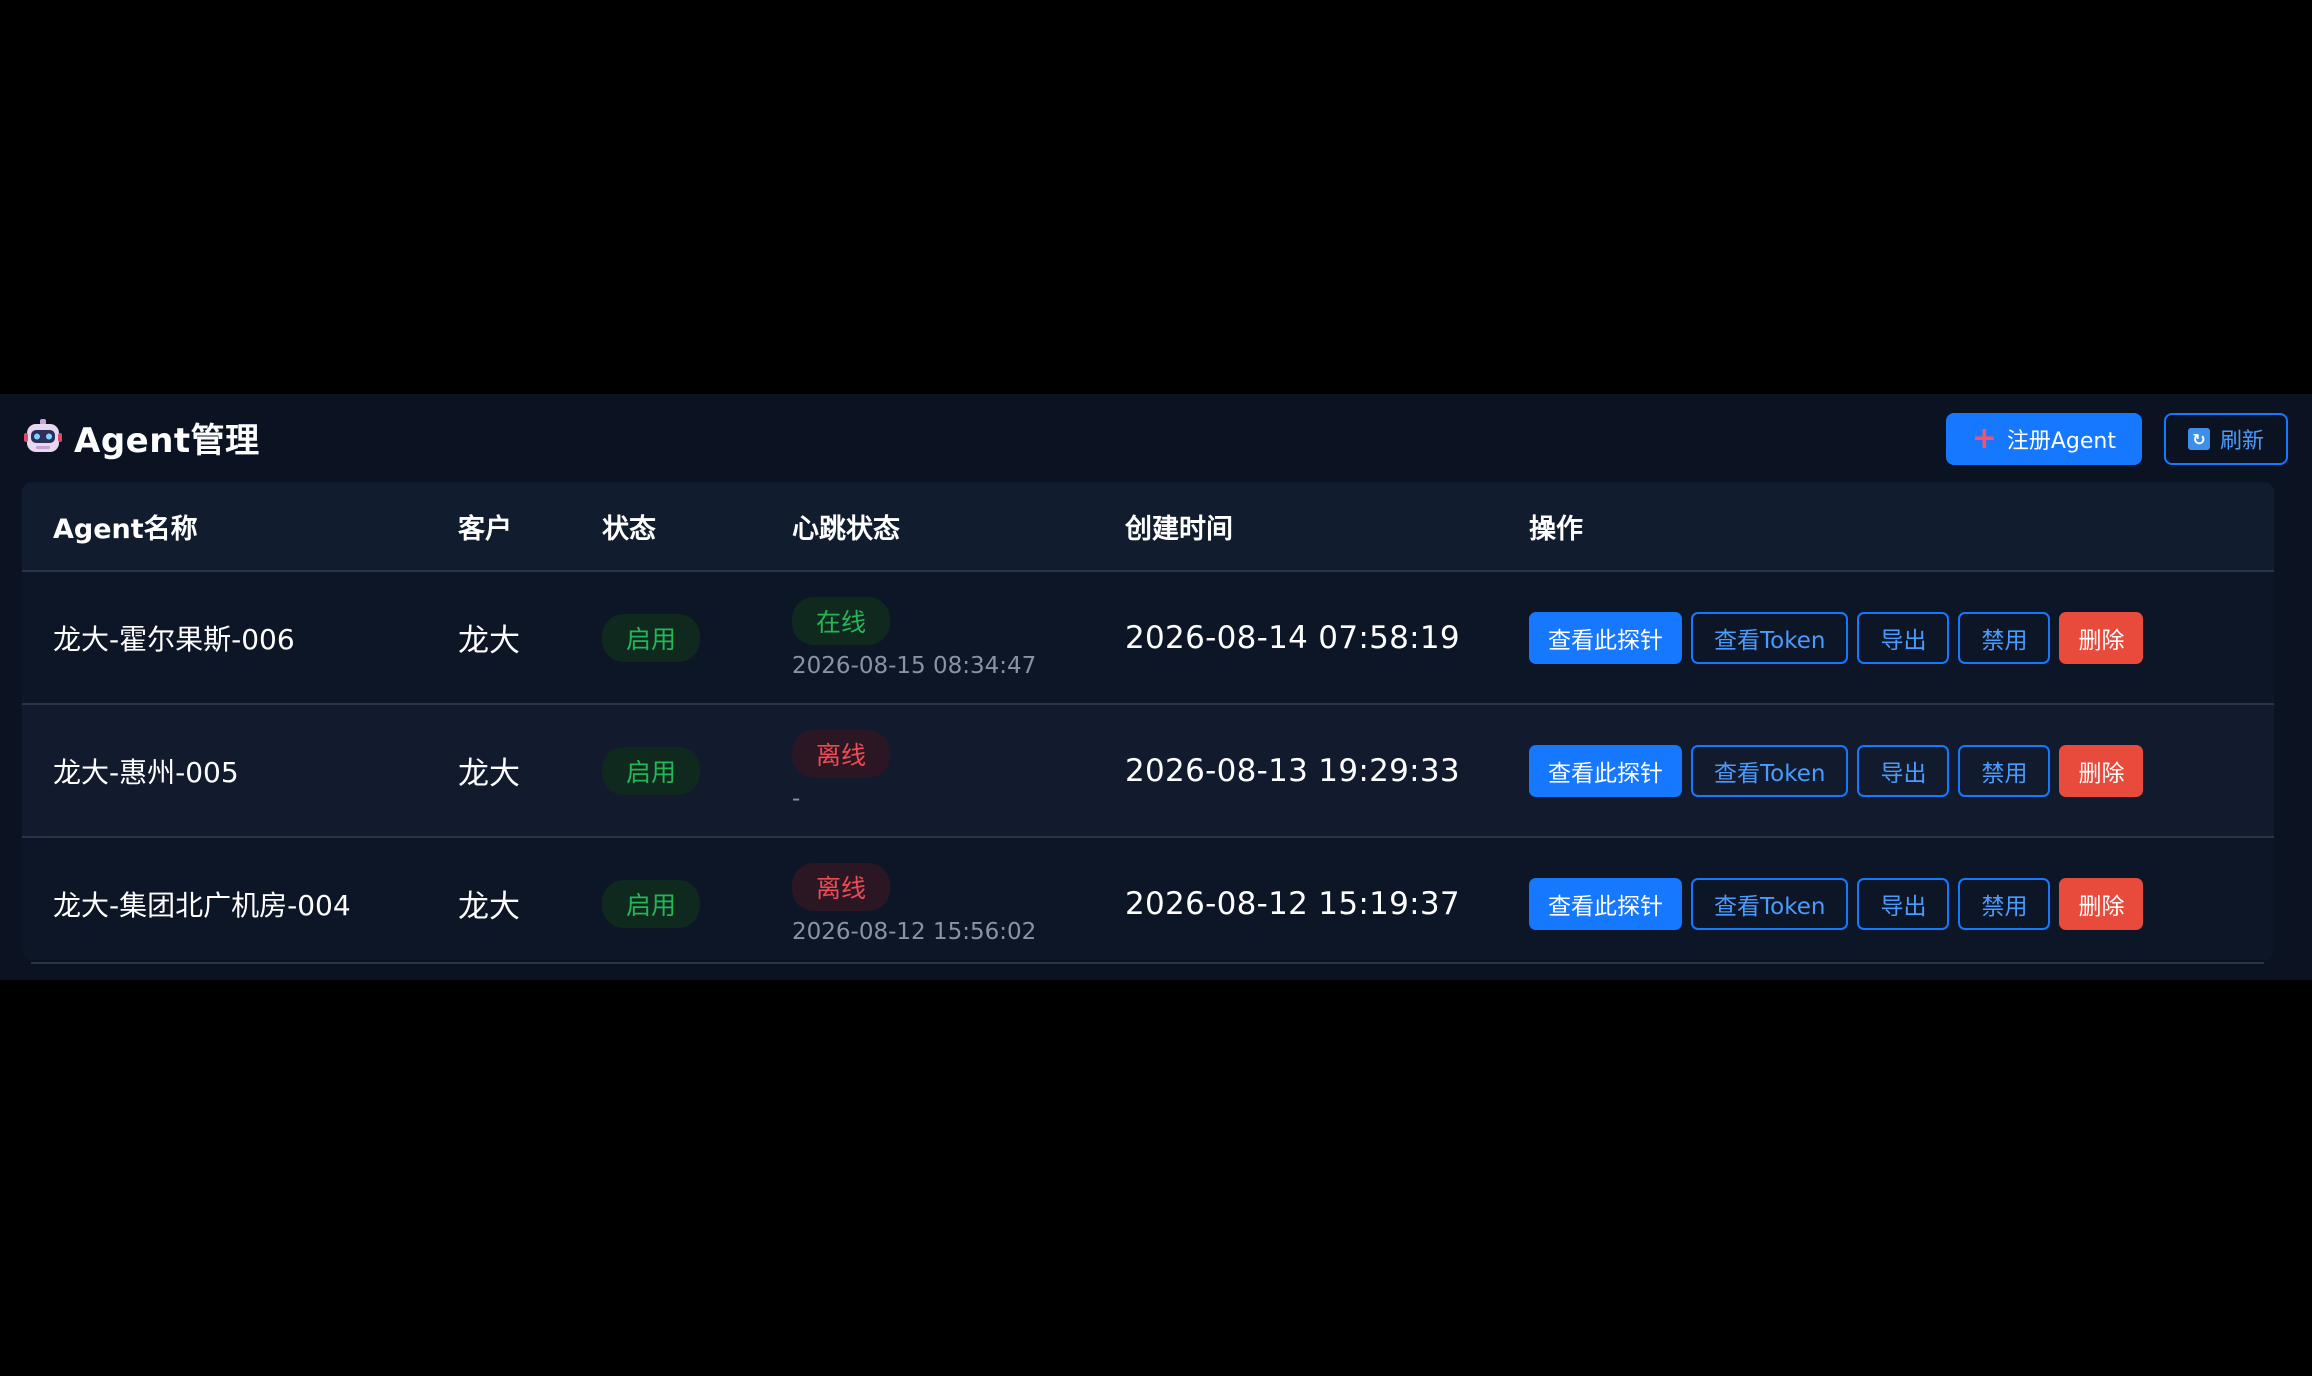 The width and height of the screenshot is (2312, 1376). Describe the element at coordinates (1147, 963) in the screenshot. I see `table-bottom-divider` at that location.